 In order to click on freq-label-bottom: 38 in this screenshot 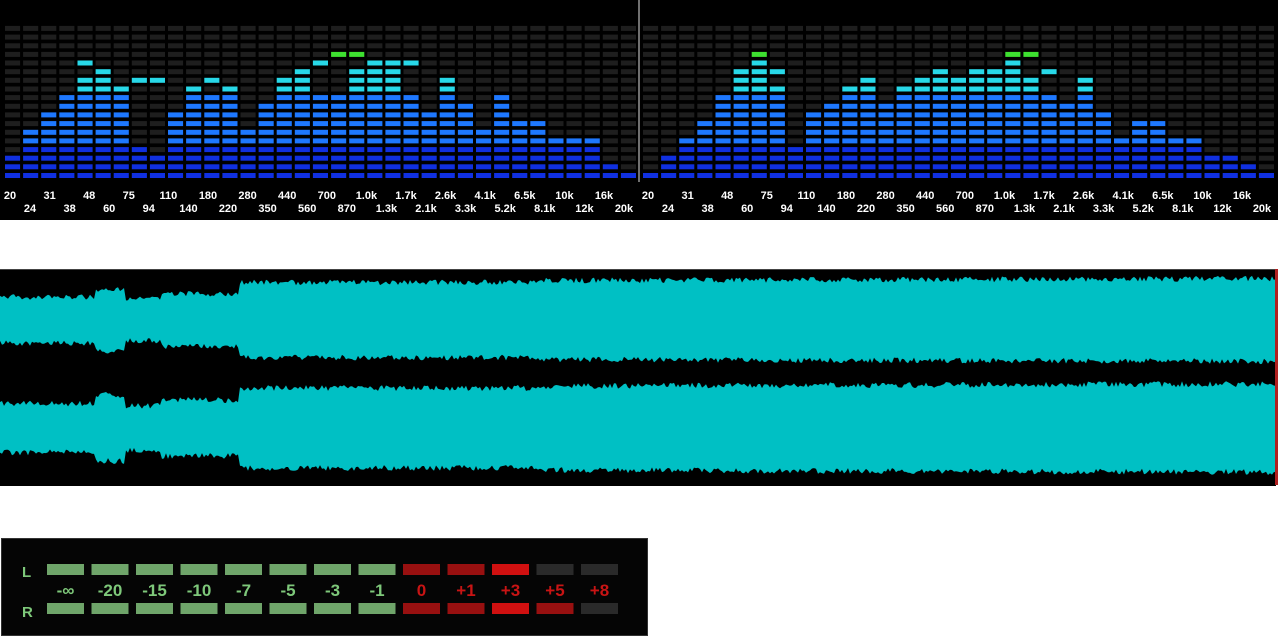, I will do `click(69, 209)`.